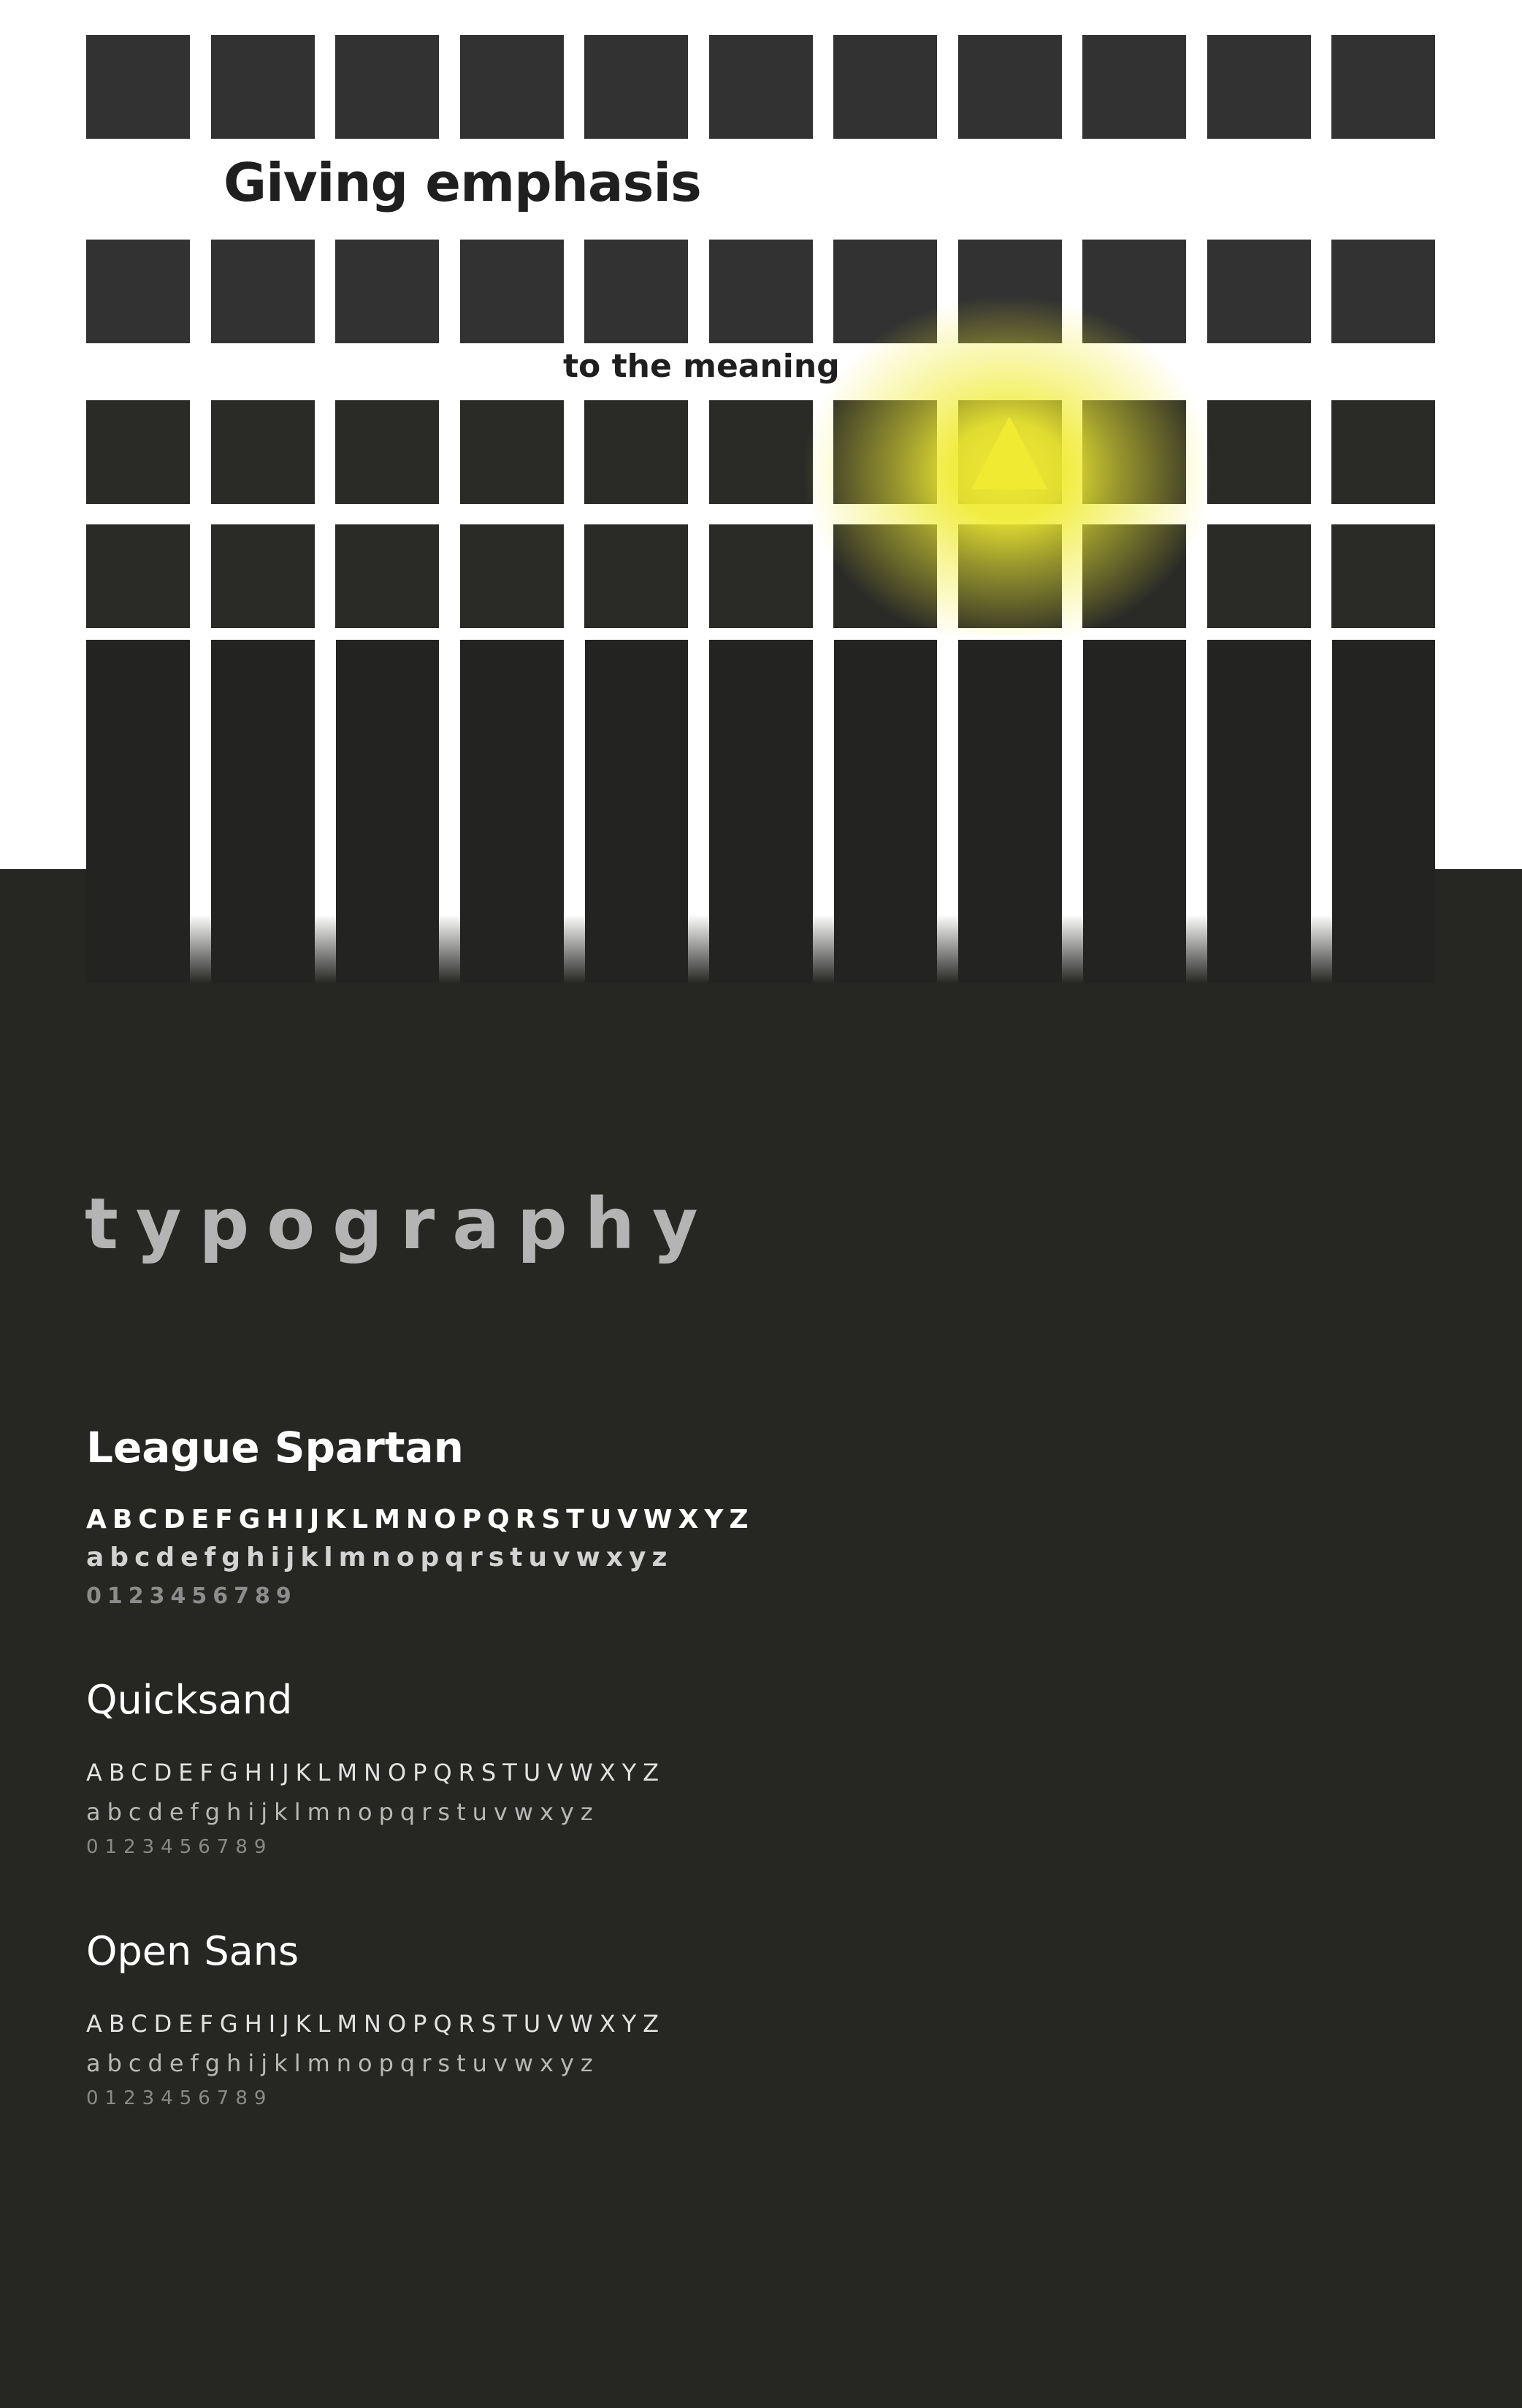  Describe the element at coordinates (275, 1447) in the screenshot. I see `font-name-league-spartan: League Spartan` at that location.